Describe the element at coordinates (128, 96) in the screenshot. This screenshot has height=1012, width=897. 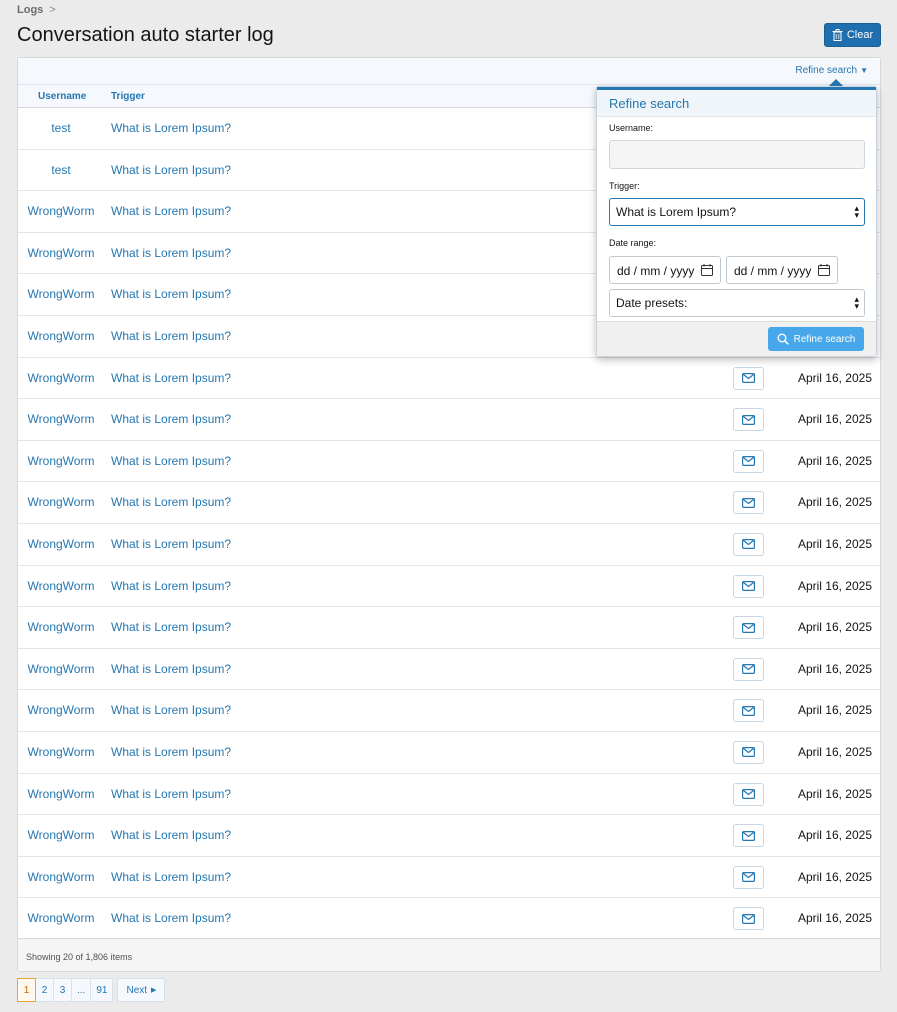
I see `column-header-trigger: Trigger` at that location.